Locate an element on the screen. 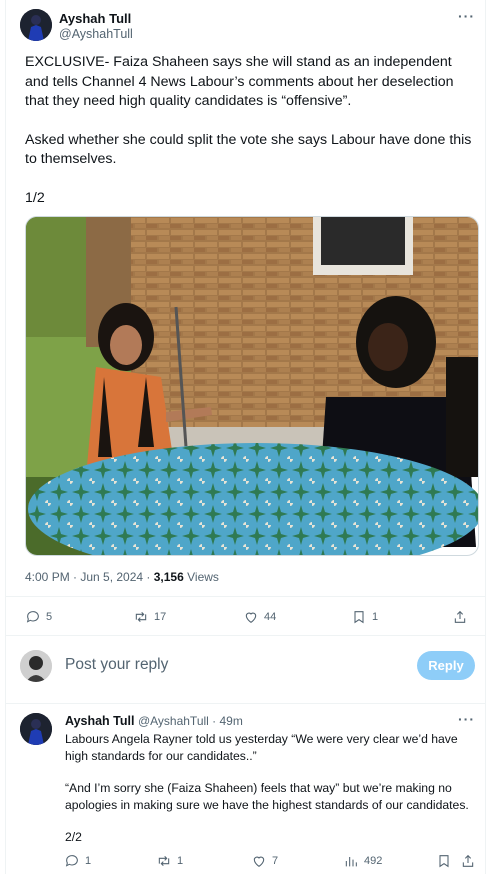 This screenshot has height=874, width=490. reply-more-options-icon: ··· is located at coordinates (466, 719).